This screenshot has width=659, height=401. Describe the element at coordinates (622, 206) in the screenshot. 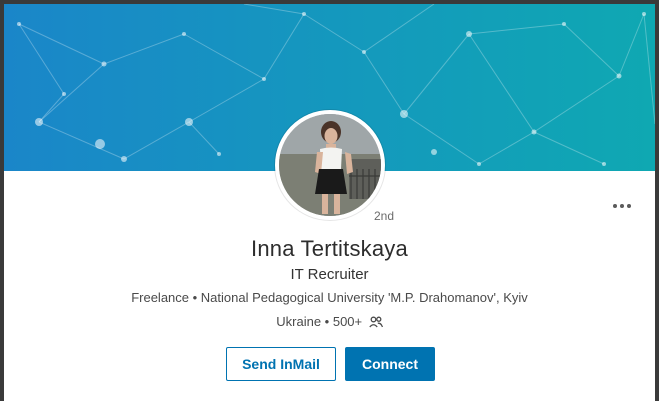

I see `more-options-icon` at that location.